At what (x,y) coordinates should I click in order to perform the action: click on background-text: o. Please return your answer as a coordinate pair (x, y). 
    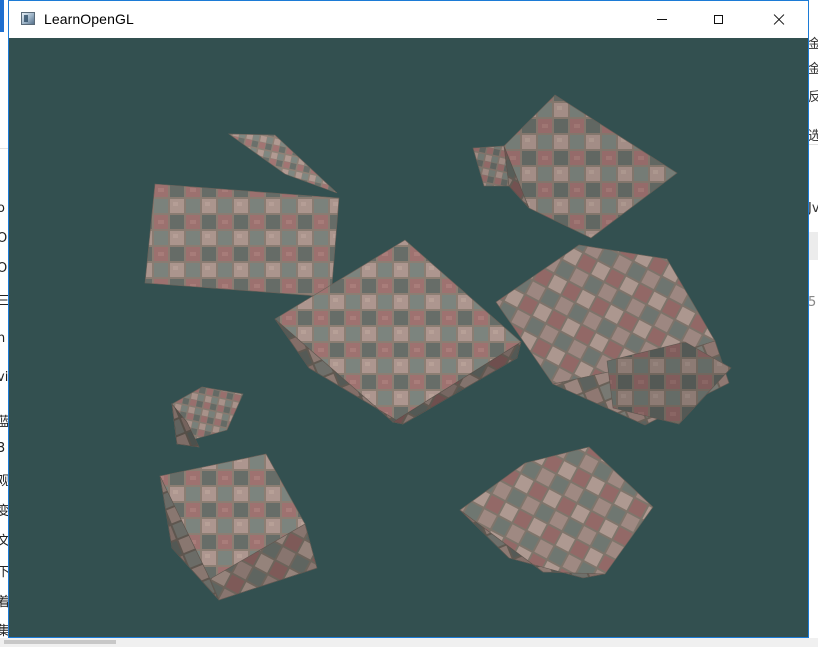
    Looking at the image, I should click on (2, 208).